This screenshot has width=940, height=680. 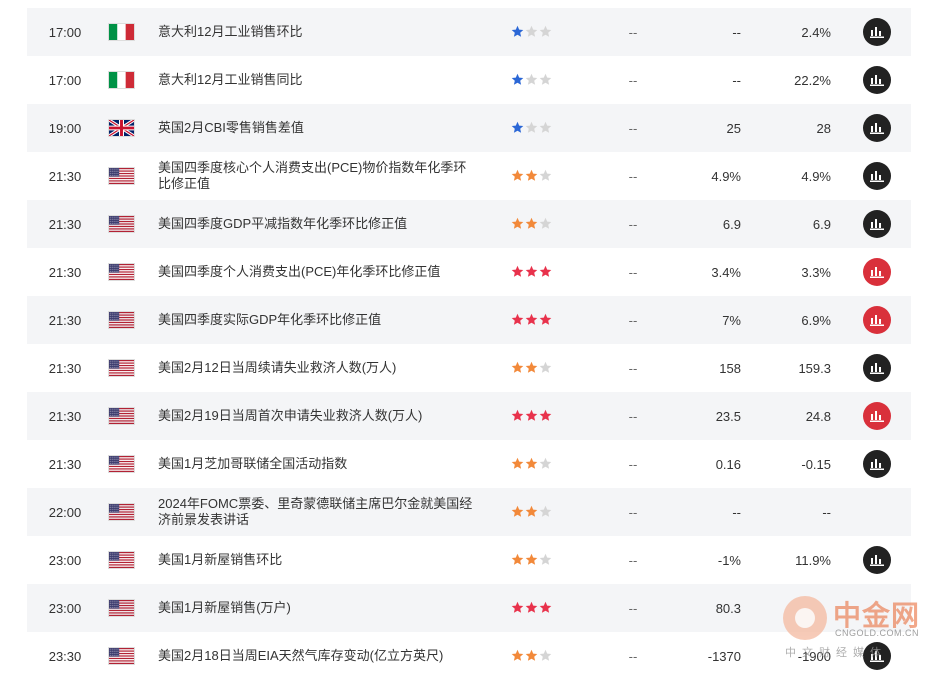 I want to click on event-time: 23:00, so click(x=65, y=608).